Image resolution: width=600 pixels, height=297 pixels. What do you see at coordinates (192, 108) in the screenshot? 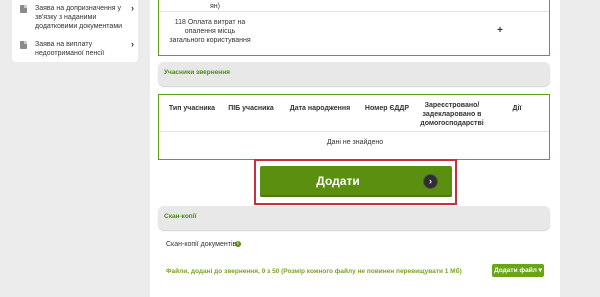
I see `column-header: Тип учасника` at bounding box center [192, 108].